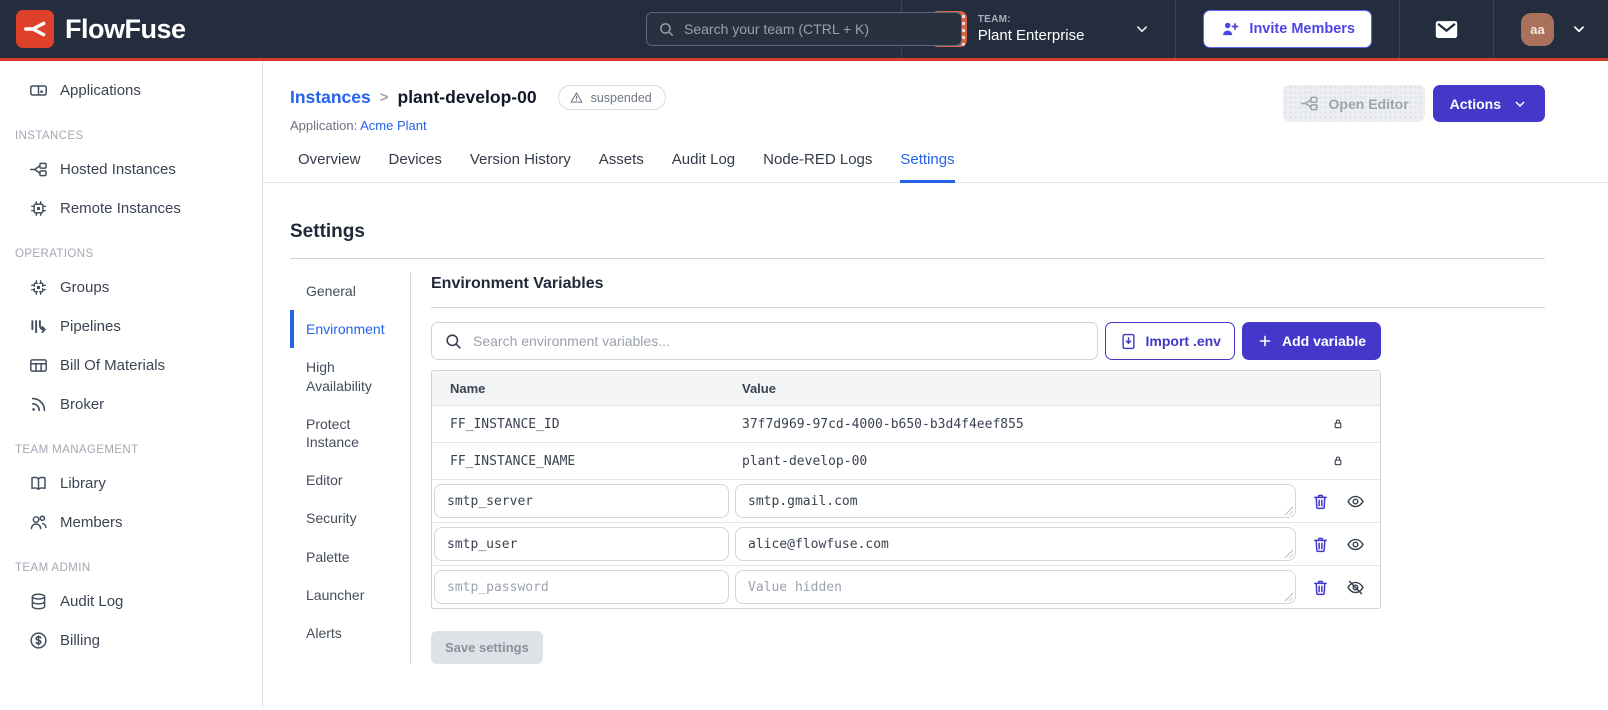 This screenshot has height=710, width=1608. What do you see at coordinates (342, 291) in the screenshot?
I see `settings-nav-general: General` at bounding box center [342, 291].